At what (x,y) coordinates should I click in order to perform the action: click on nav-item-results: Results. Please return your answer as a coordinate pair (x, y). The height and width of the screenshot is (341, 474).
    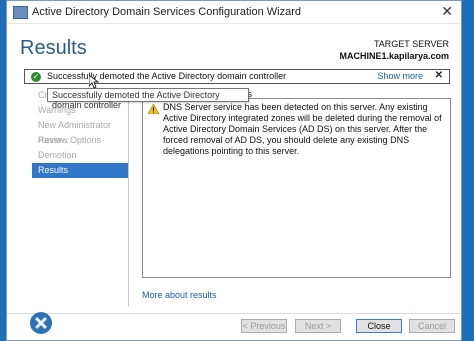
    Looking at the image, I should click on (80, 170).